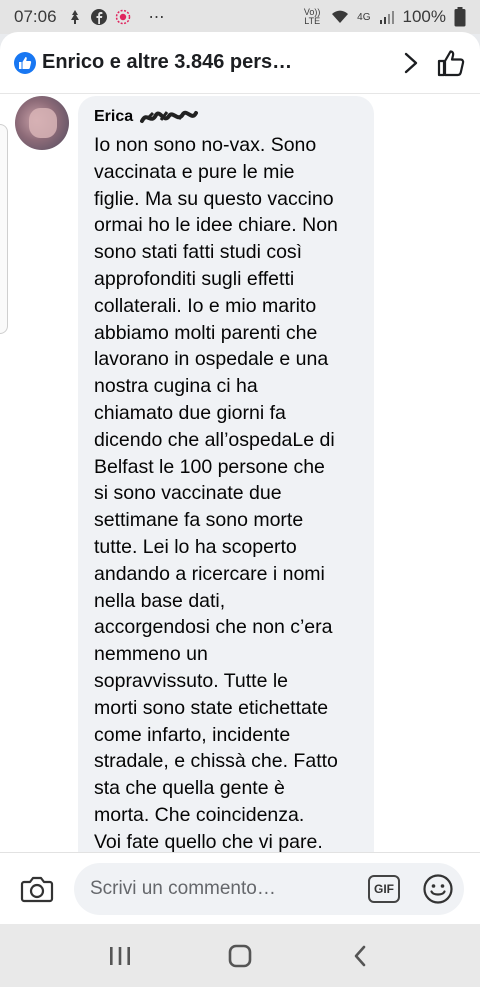 This screenshot has width=480, height=987. Describe the element at coordinates (190, 412) in the screenshot. I see `comment-line: chiamato due giorni fa` at that location.